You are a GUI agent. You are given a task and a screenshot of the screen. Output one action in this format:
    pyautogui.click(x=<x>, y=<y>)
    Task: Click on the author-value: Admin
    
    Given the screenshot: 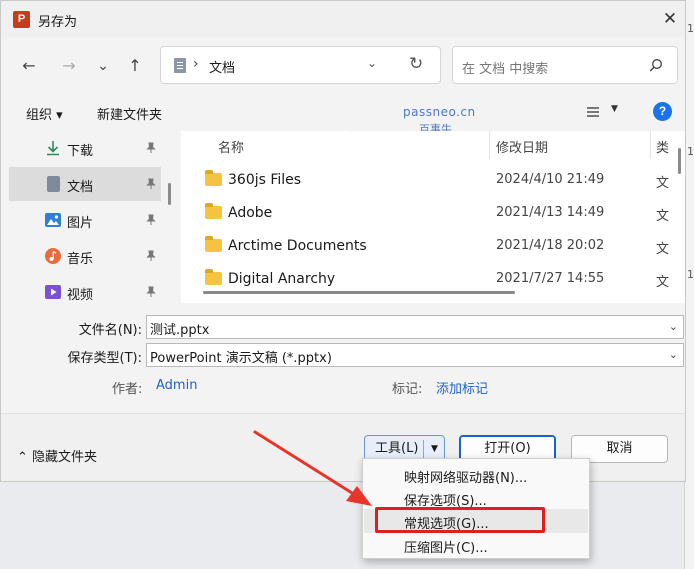 What is the action you would take?
    pyautogui.click(x=176, y=385)
    